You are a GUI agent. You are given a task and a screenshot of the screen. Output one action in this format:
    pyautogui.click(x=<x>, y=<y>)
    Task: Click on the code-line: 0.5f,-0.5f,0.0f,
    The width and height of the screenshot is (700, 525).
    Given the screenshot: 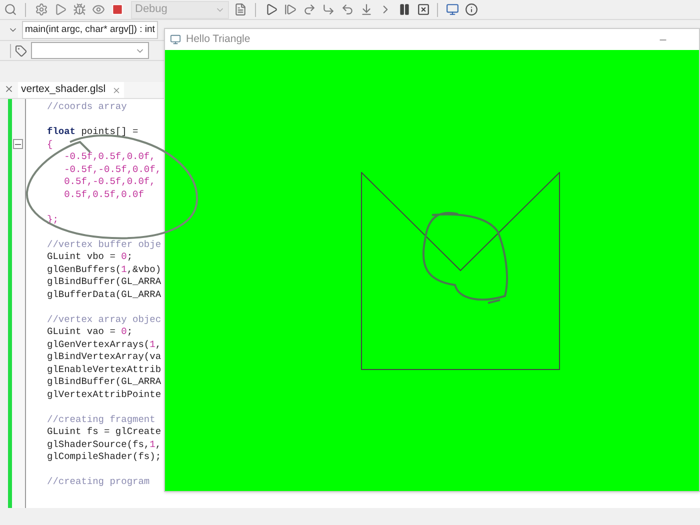 What is the action you would take?
    pyautogui.click(x=109, y=181)
    